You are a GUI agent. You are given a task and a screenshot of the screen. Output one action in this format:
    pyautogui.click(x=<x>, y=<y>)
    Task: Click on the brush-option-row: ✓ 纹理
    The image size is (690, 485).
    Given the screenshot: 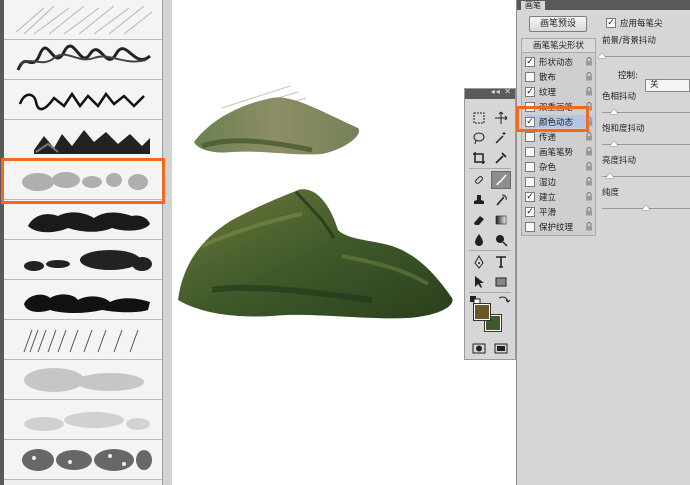 What is the action you would take?
    pyautogui.click(x=559, y=91)
    